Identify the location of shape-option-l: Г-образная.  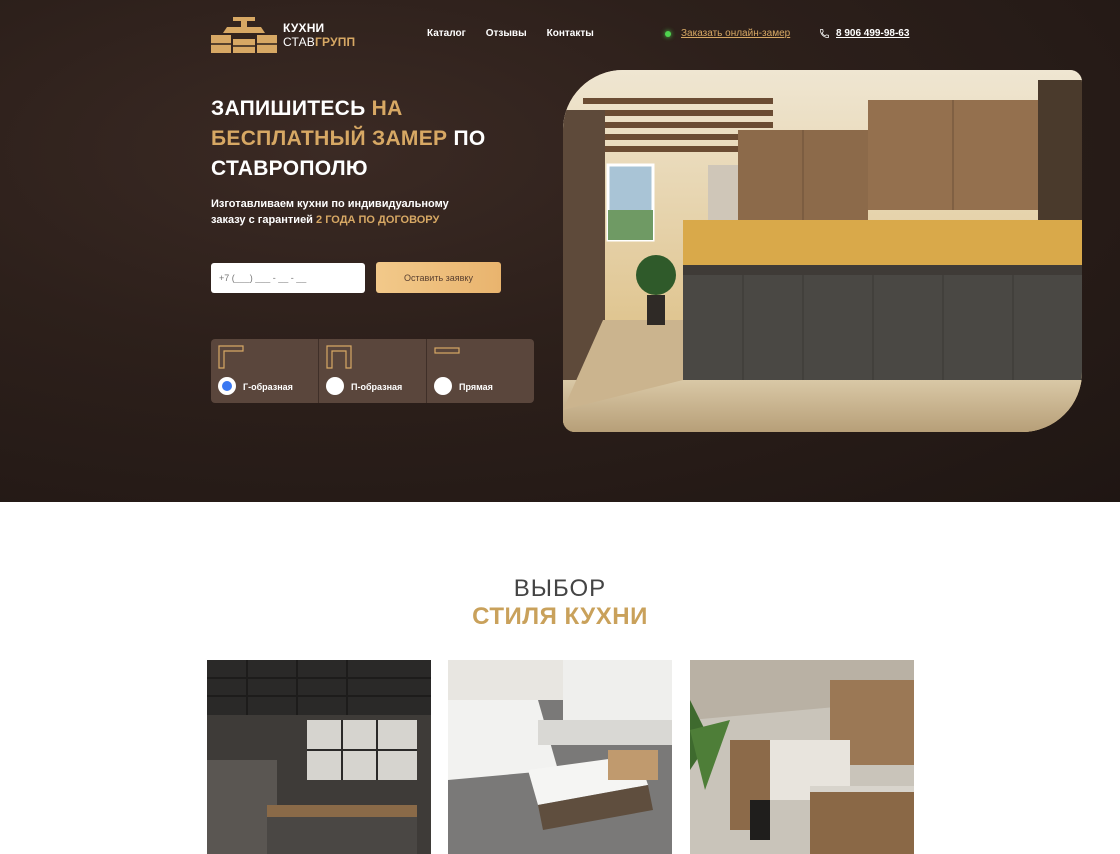
(265, 371).